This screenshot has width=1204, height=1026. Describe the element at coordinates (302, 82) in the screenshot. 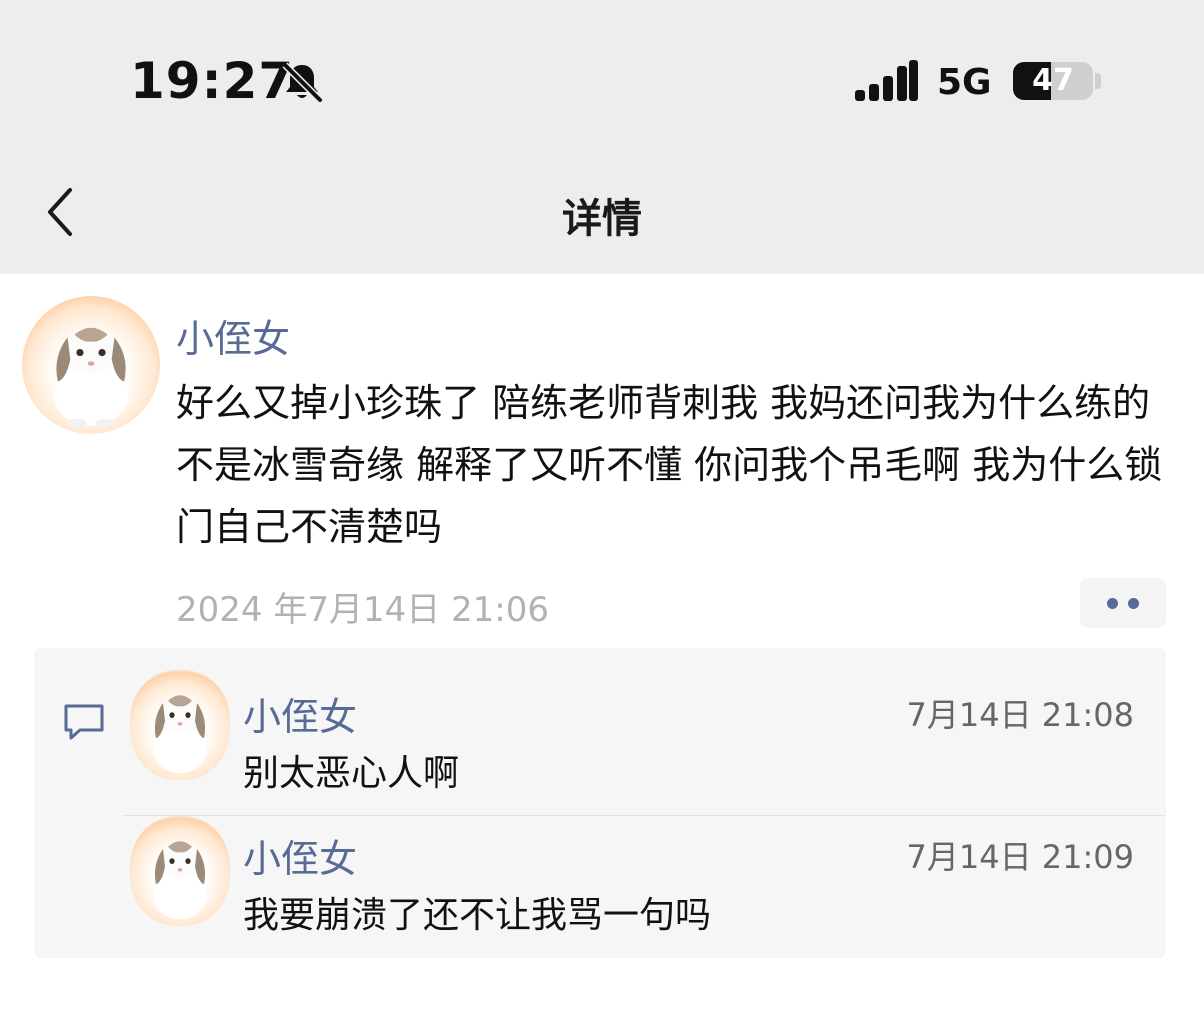

I see `bell-muted-icon` at that location.